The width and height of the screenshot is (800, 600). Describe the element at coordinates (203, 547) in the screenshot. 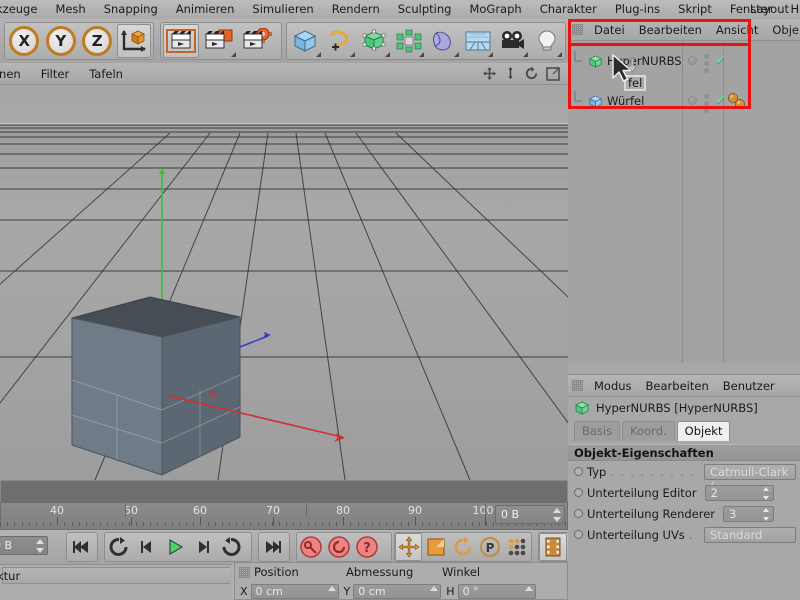

I see `step-forward-button` at that location.